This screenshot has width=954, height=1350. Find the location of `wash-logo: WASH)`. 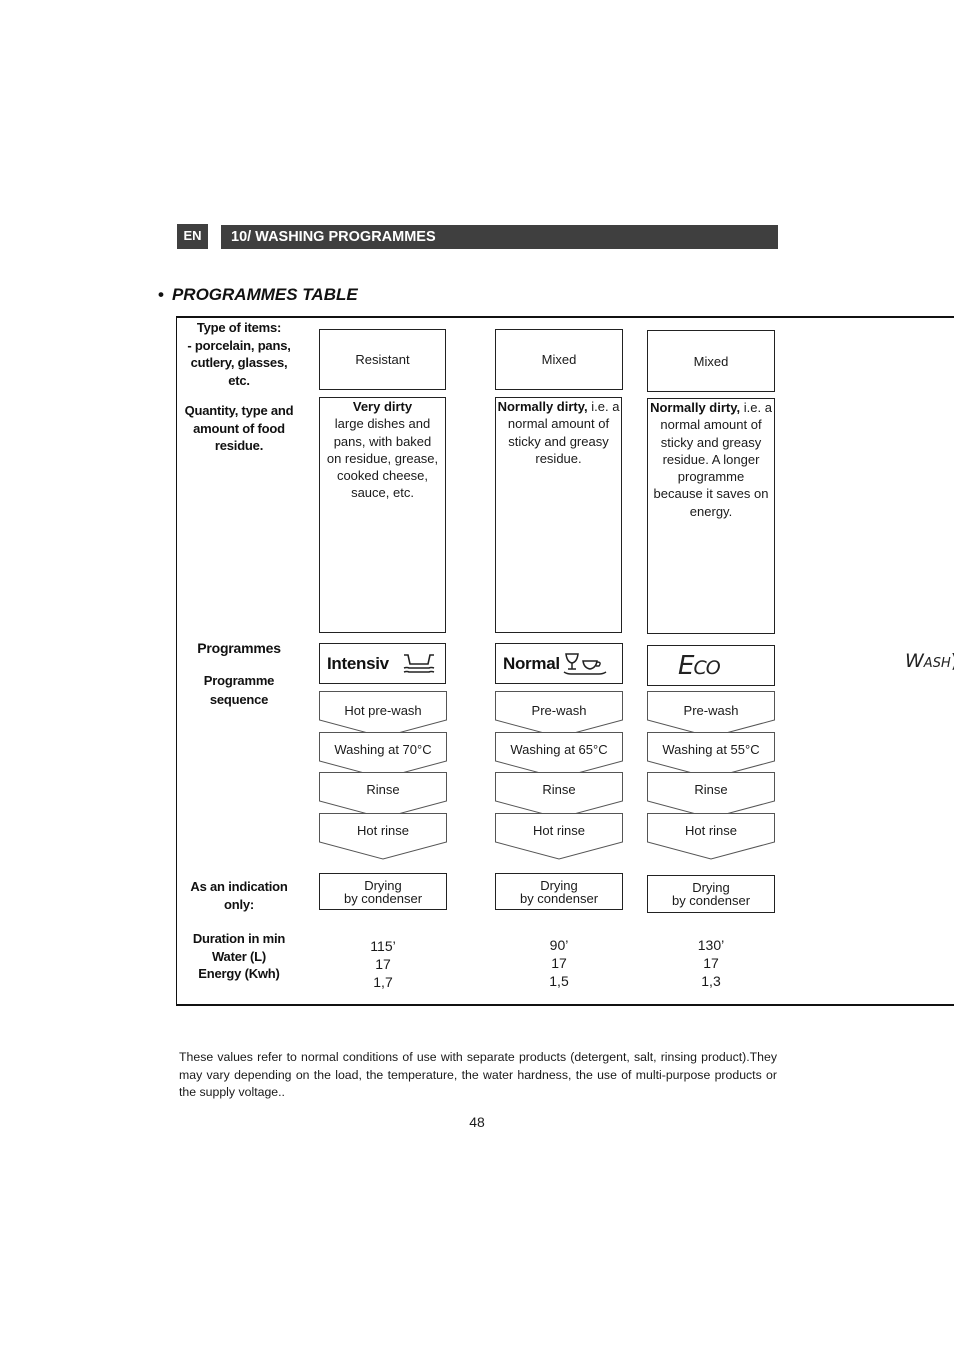

wash-logo: WASH) is located at coordinates (929, 661).